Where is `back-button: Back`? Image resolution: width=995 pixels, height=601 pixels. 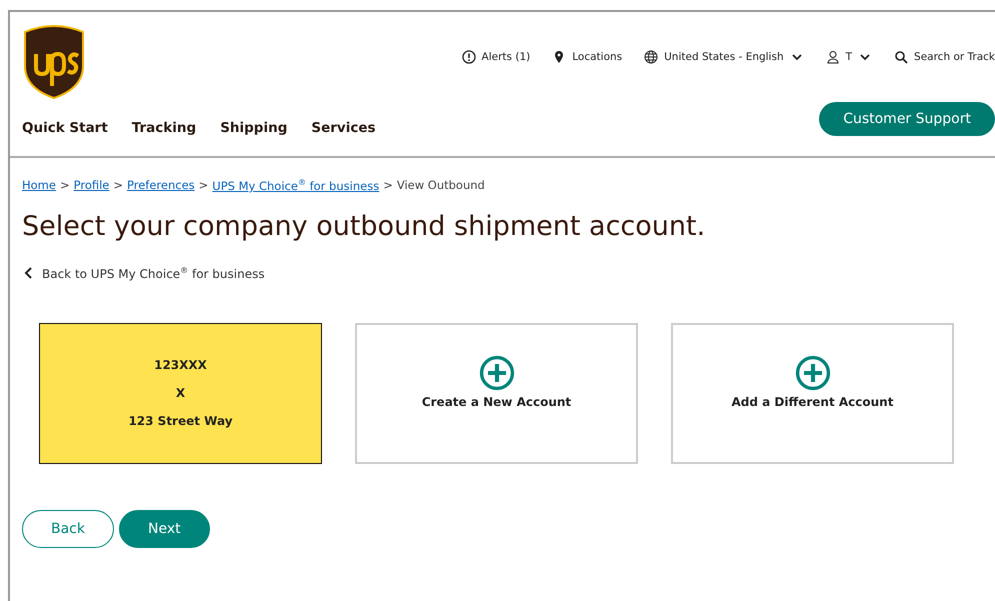 back-button: Back is located at coordinates (68, 529).